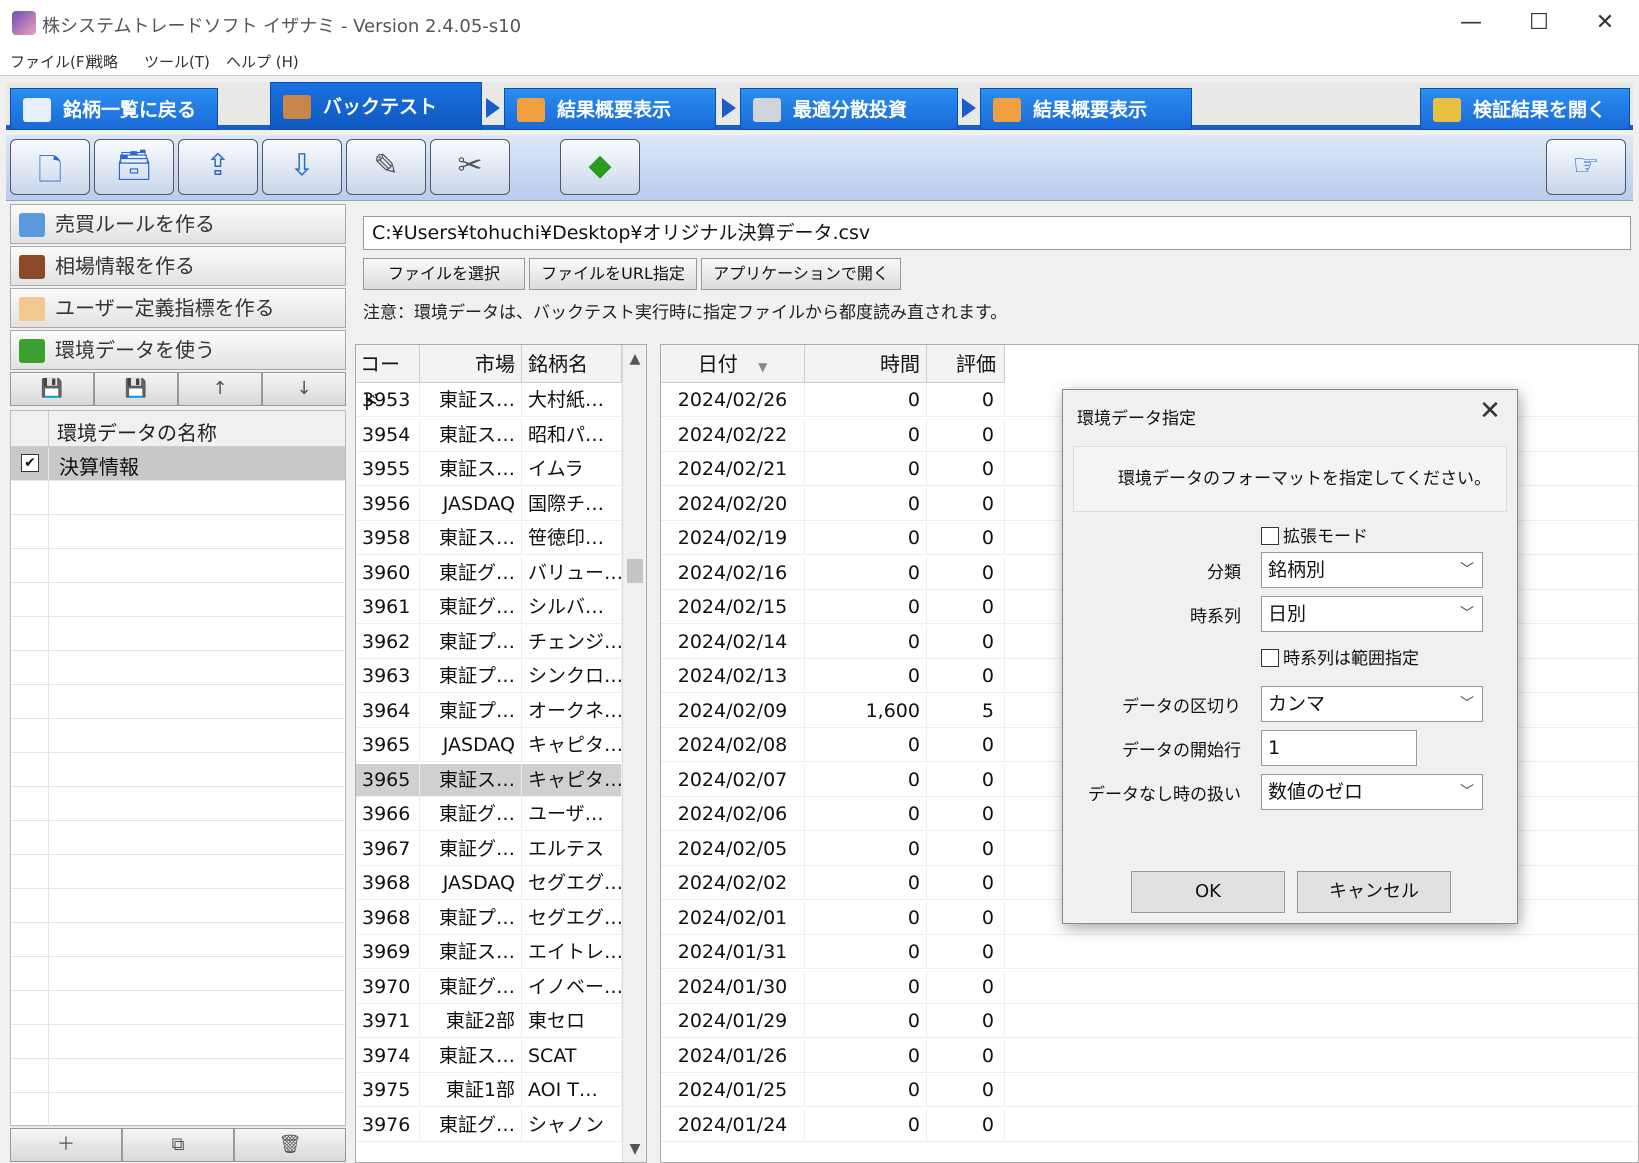 This screenshot has width=1639, height=1163. I want to click on table-row: 3971 東証2部 東セロ, so click(489, 1021).